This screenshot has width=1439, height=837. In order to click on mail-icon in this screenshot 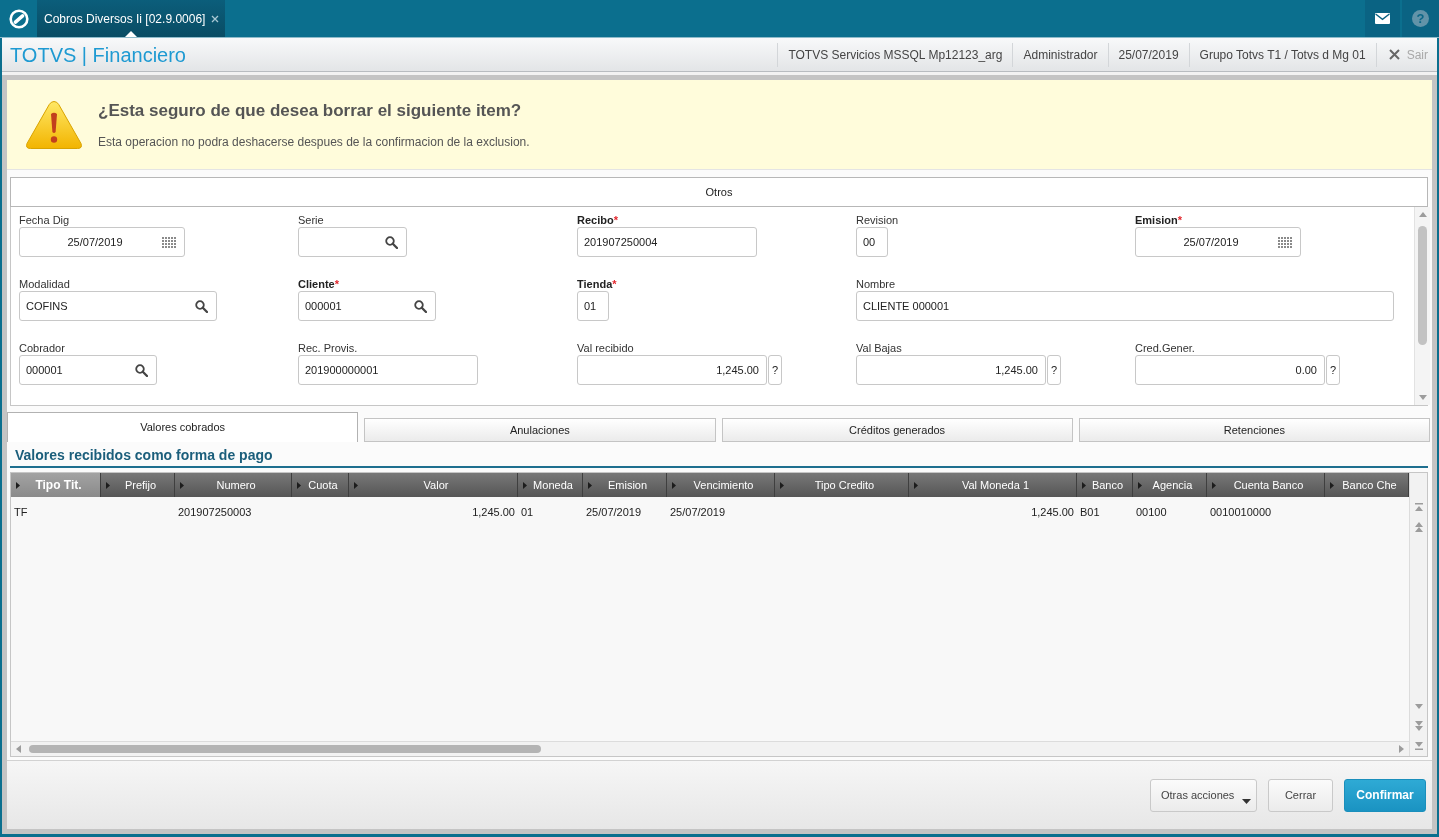, I will do `click(1382, 18)`.